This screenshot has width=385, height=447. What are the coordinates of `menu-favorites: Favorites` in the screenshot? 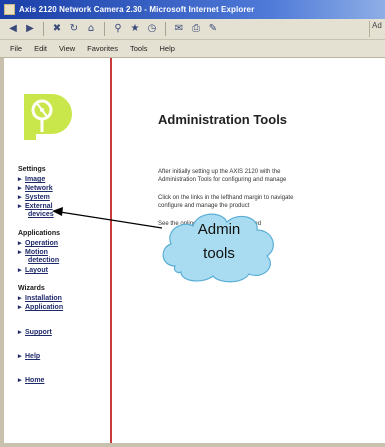 It's located at (102, 48).